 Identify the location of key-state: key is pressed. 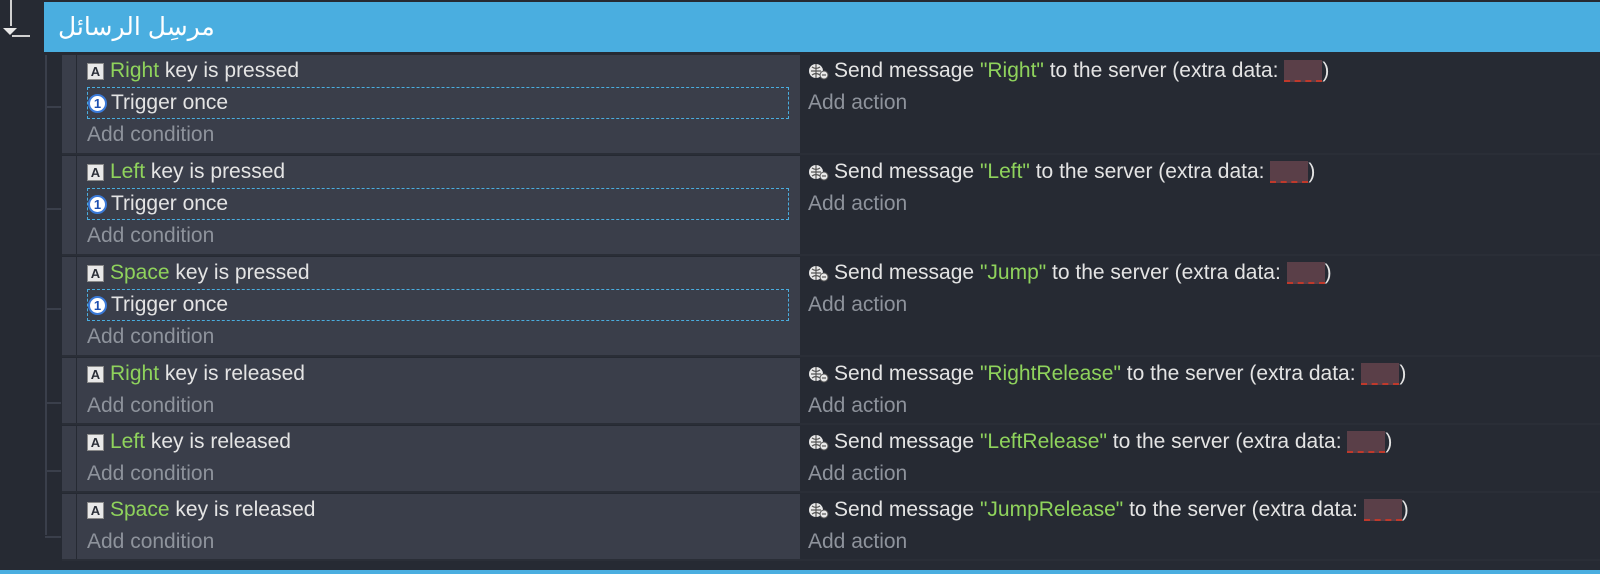
(218, 171).